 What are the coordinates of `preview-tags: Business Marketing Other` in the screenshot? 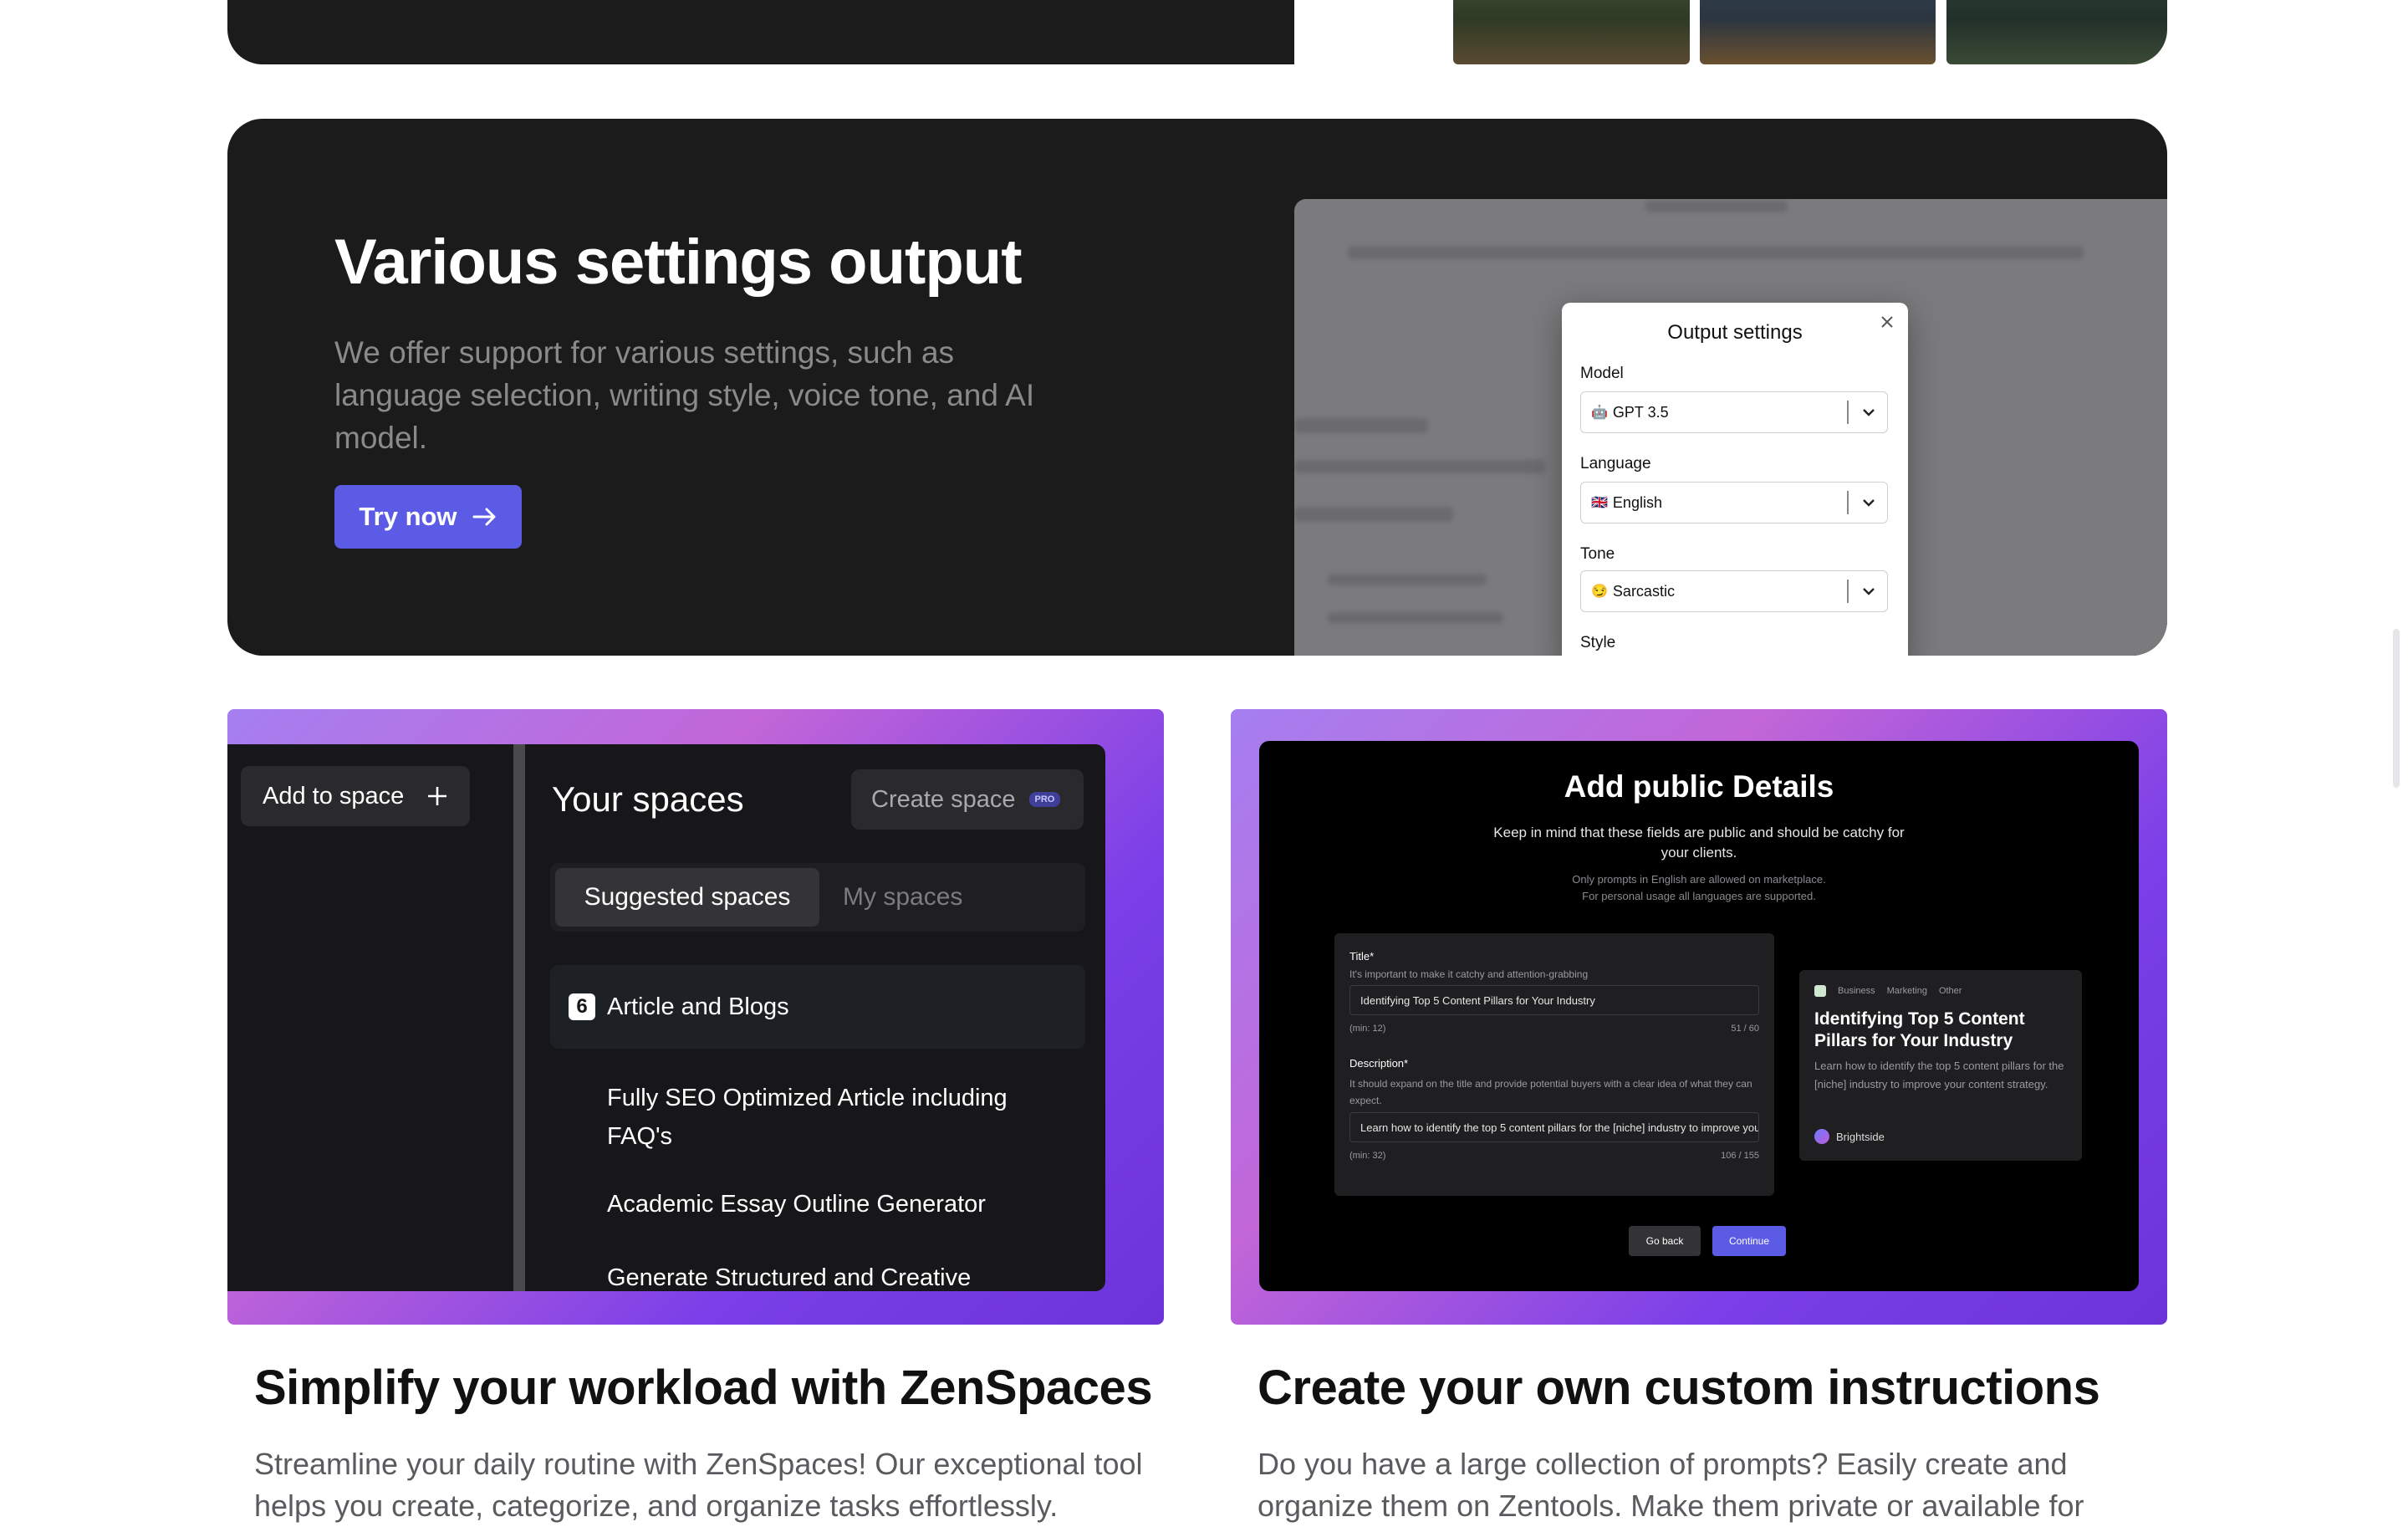 It's located at (1888, 991).